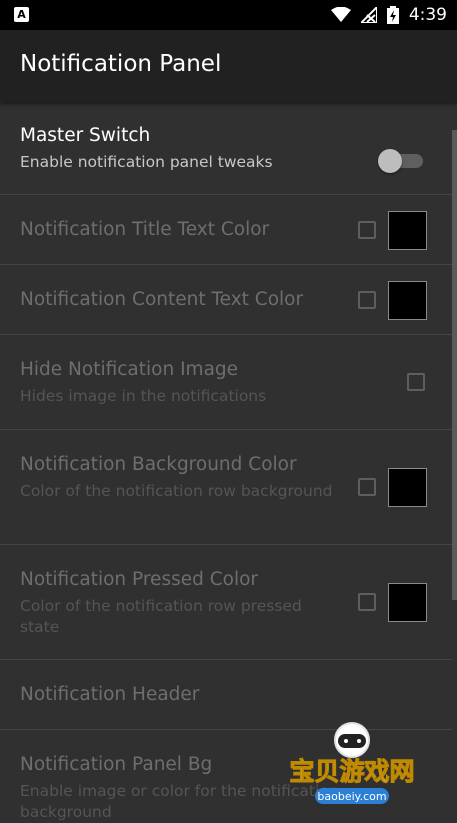  What do you see at coordinates (407, 300) in the screenshot?
I see `content-text-color-swatch` at bounding box center [407, 300].